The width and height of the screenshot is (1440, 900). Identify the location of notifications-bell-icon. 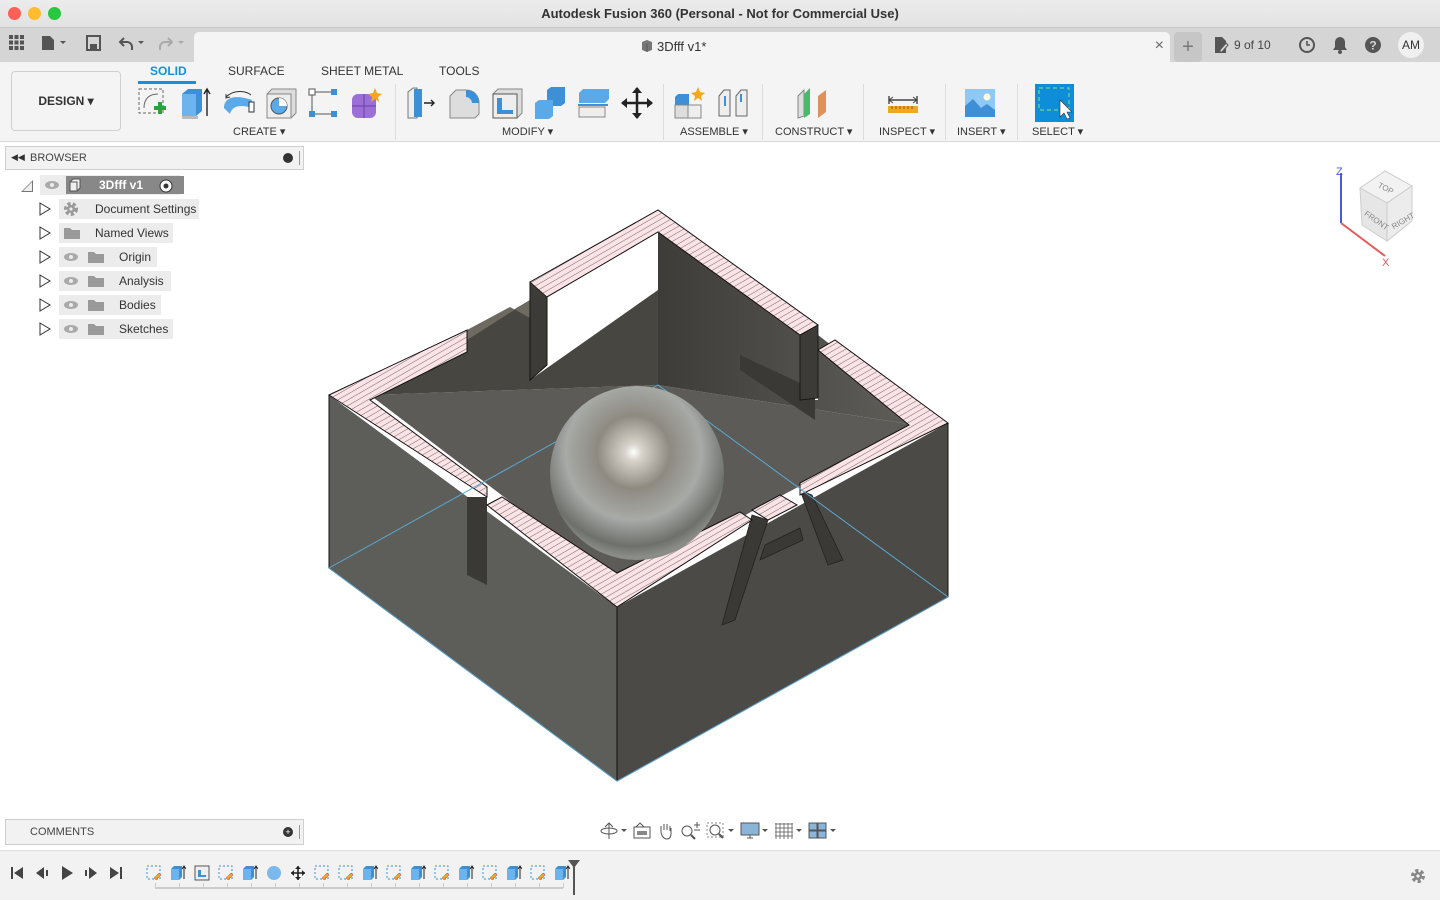
(1340, 45).